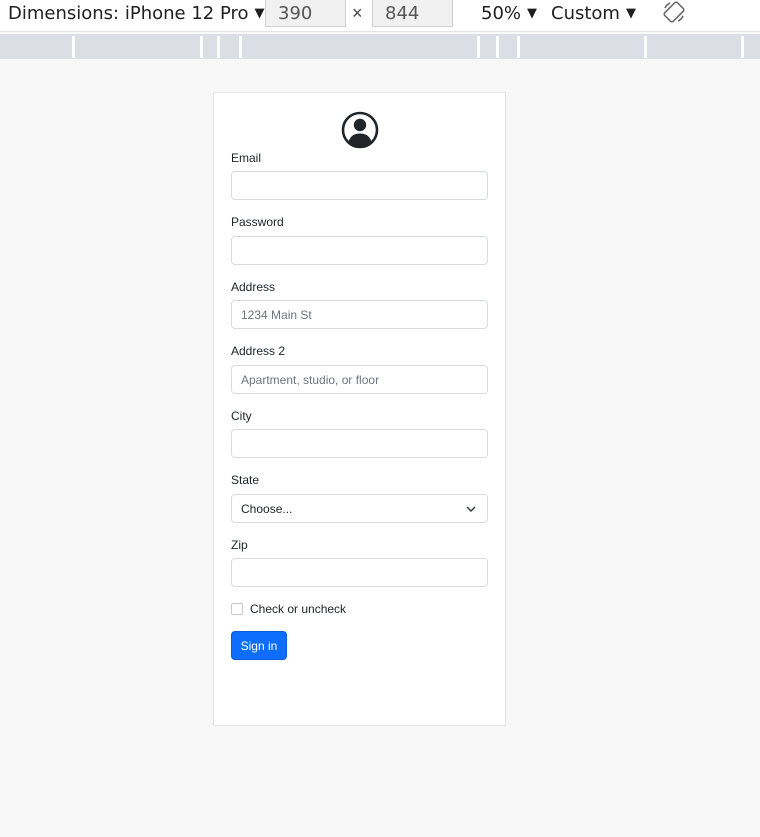  I want to click on address-input: 1234 Main St, so click(359, 314).